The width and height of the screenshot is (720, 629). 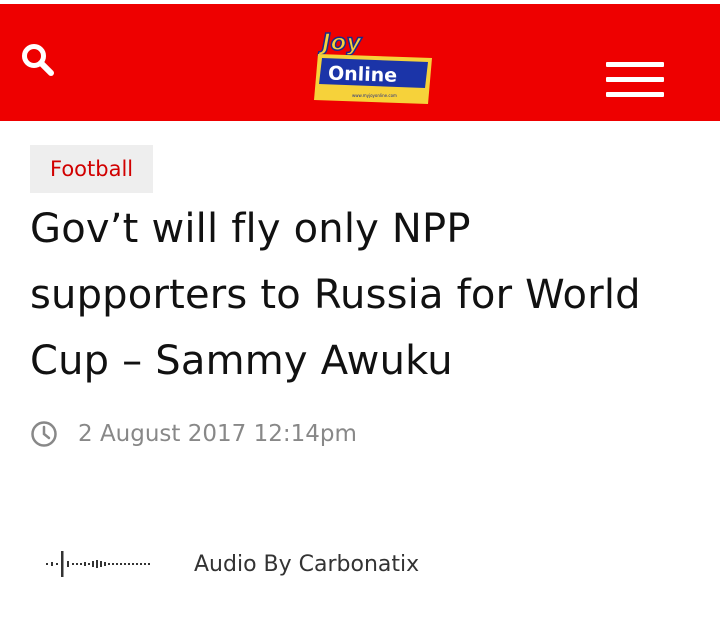 What do you see at coordinates (44, 434) in the screenshot?
I see `clock-icon` at bounding box center [44, 434].